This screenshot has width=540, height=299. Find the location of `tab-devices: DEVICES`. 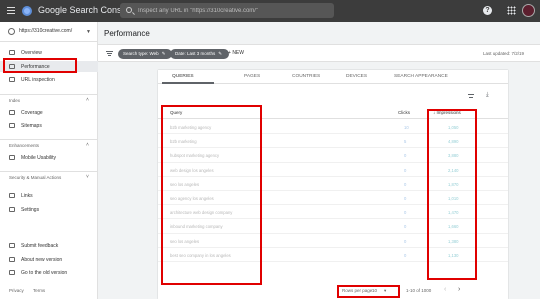

tab-devices: DEVICES is located at coordinates (356, 76).